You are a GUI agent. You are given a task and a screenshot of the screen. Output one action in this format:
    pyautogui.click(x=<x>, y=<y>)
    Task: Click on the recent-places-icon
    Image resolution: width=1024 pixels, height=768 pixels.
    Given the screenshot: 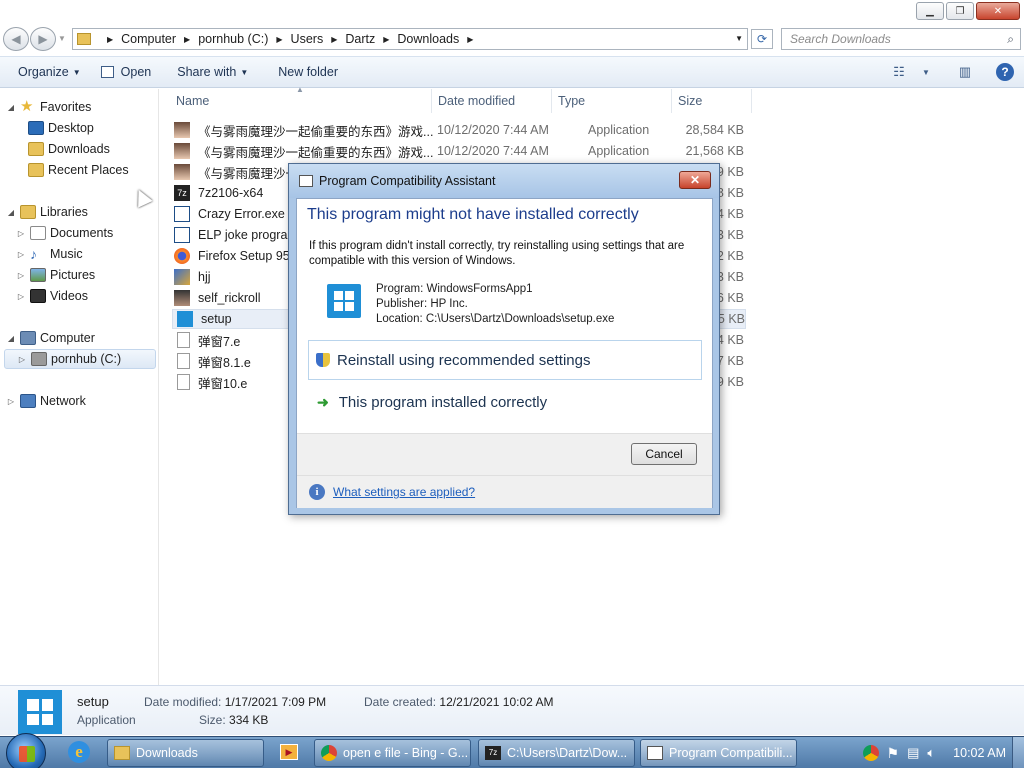 What is the action you would take?
    pyautogui.click(x=36, y=170)
    